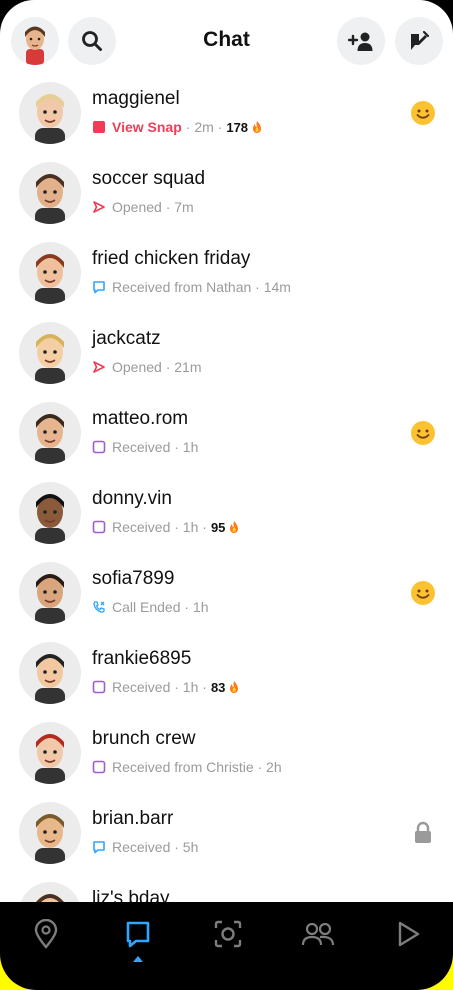 The height and width of the screenshot is (990, 453). Describe the element at coordinates (226, 598) in the screenshot. I see `chat-row: sofia7899 Call Ended · 1h` at that location.